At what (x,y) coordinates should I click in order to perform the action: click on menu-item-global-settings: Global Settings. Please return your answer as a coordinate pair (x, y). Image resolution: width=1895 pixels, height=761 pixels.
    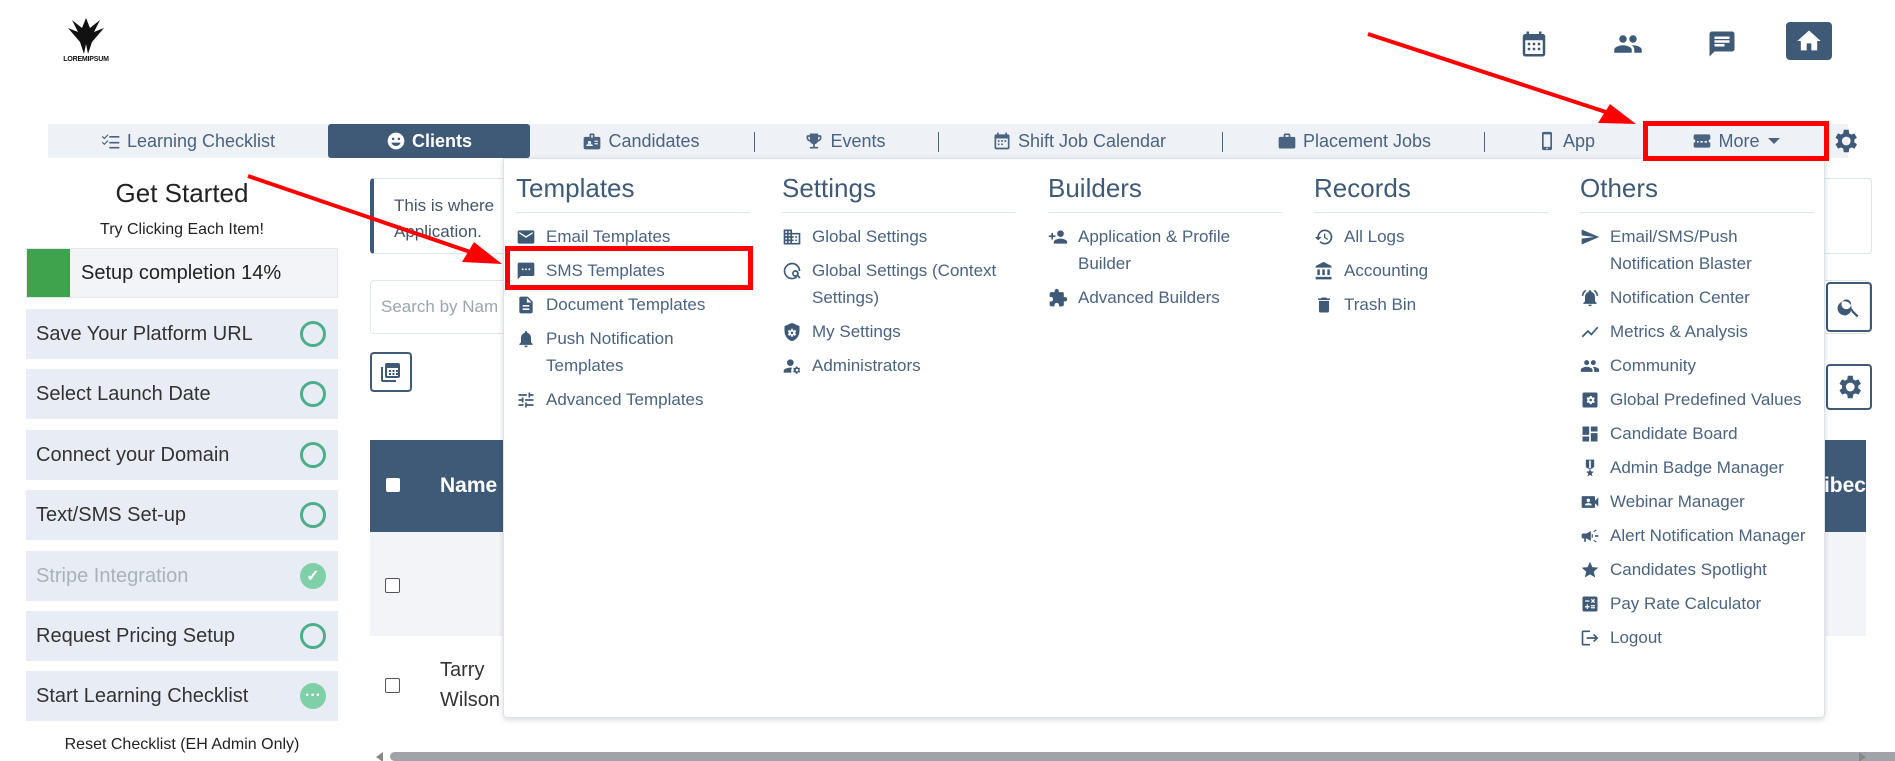
    Looking at the image, I should click on (899, 236).